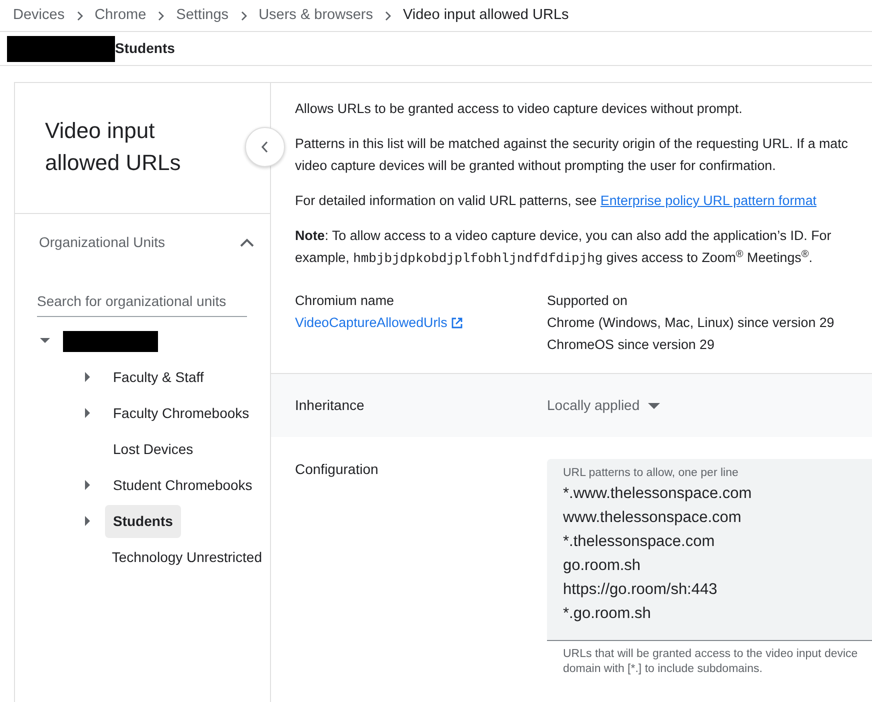  I want to click on supported-platforms-text: Chrome (Windows, Mac, Linux) since version 29 ChromeOS since version 29, so click(690, 334).